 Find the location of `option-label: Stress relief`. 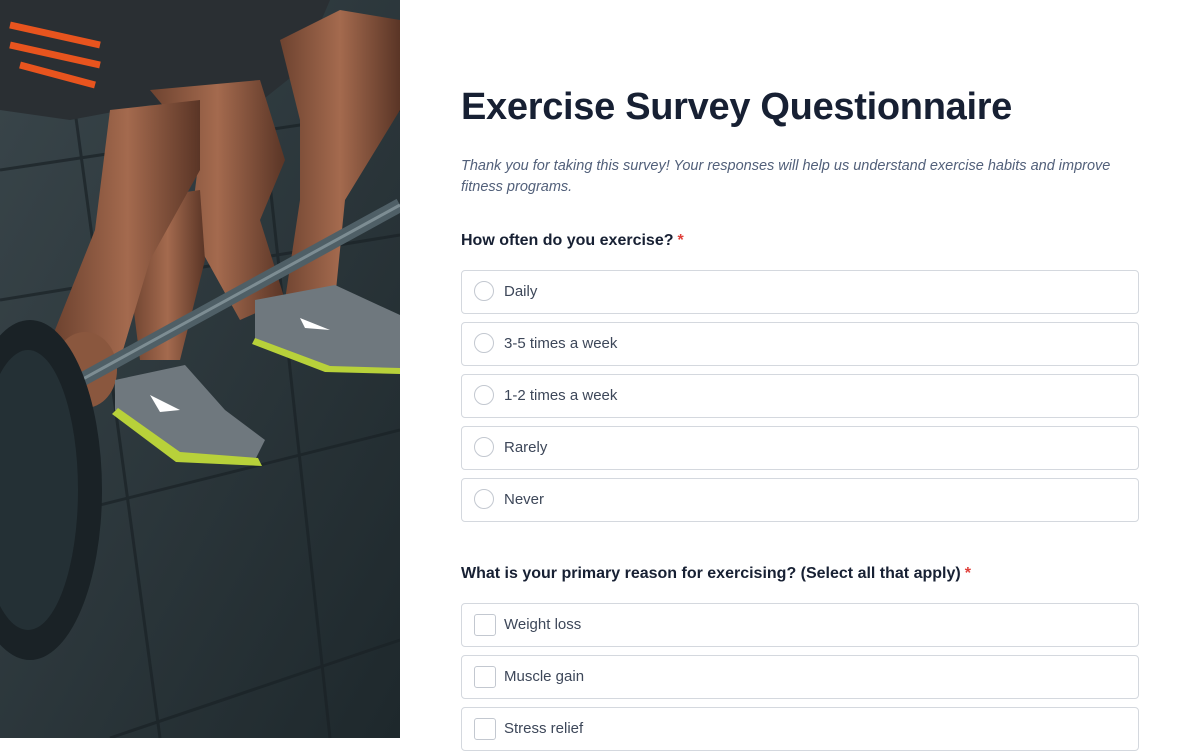

option-label: Stress relief is located at coordinates (544, 728).